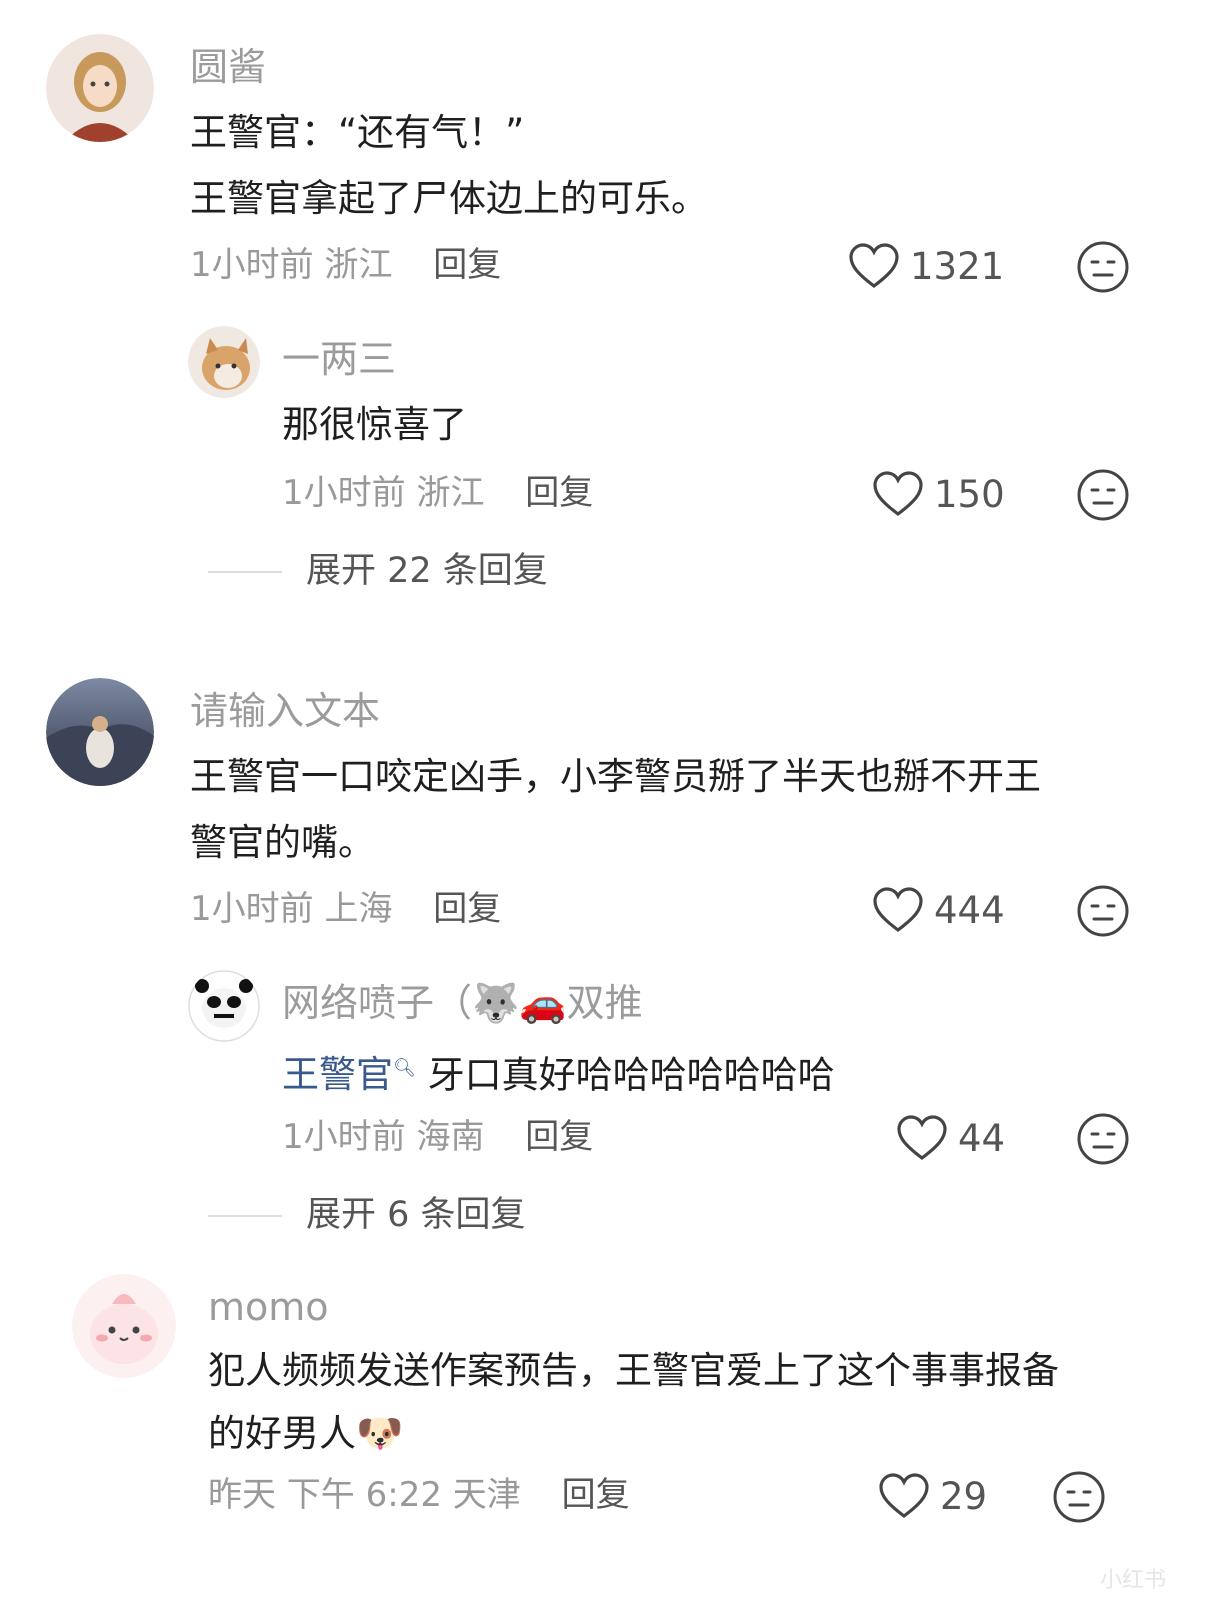  I want to click on comment-text-line-1: 犯人频频发送作案预告，王警官爱上了这个事事报备, so click(633, 1370).